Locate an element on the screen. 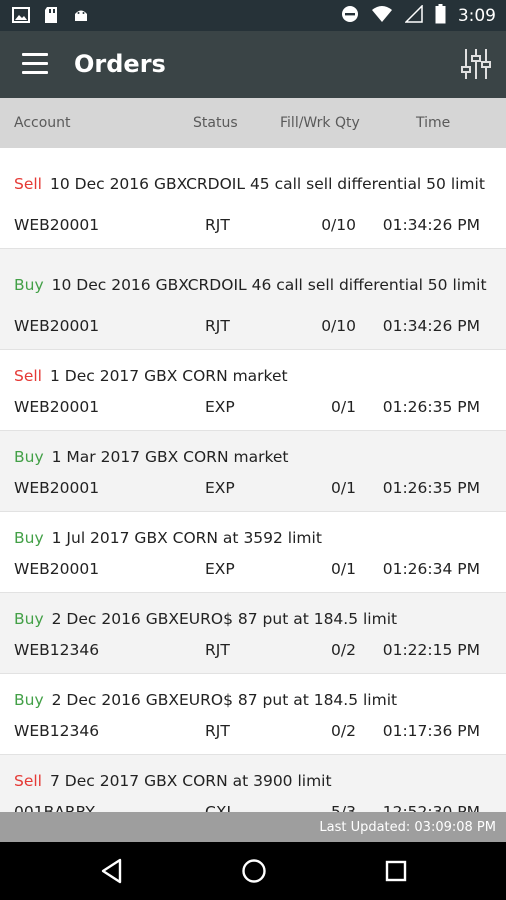  wifi-icon is located at coordinates (382, 16).